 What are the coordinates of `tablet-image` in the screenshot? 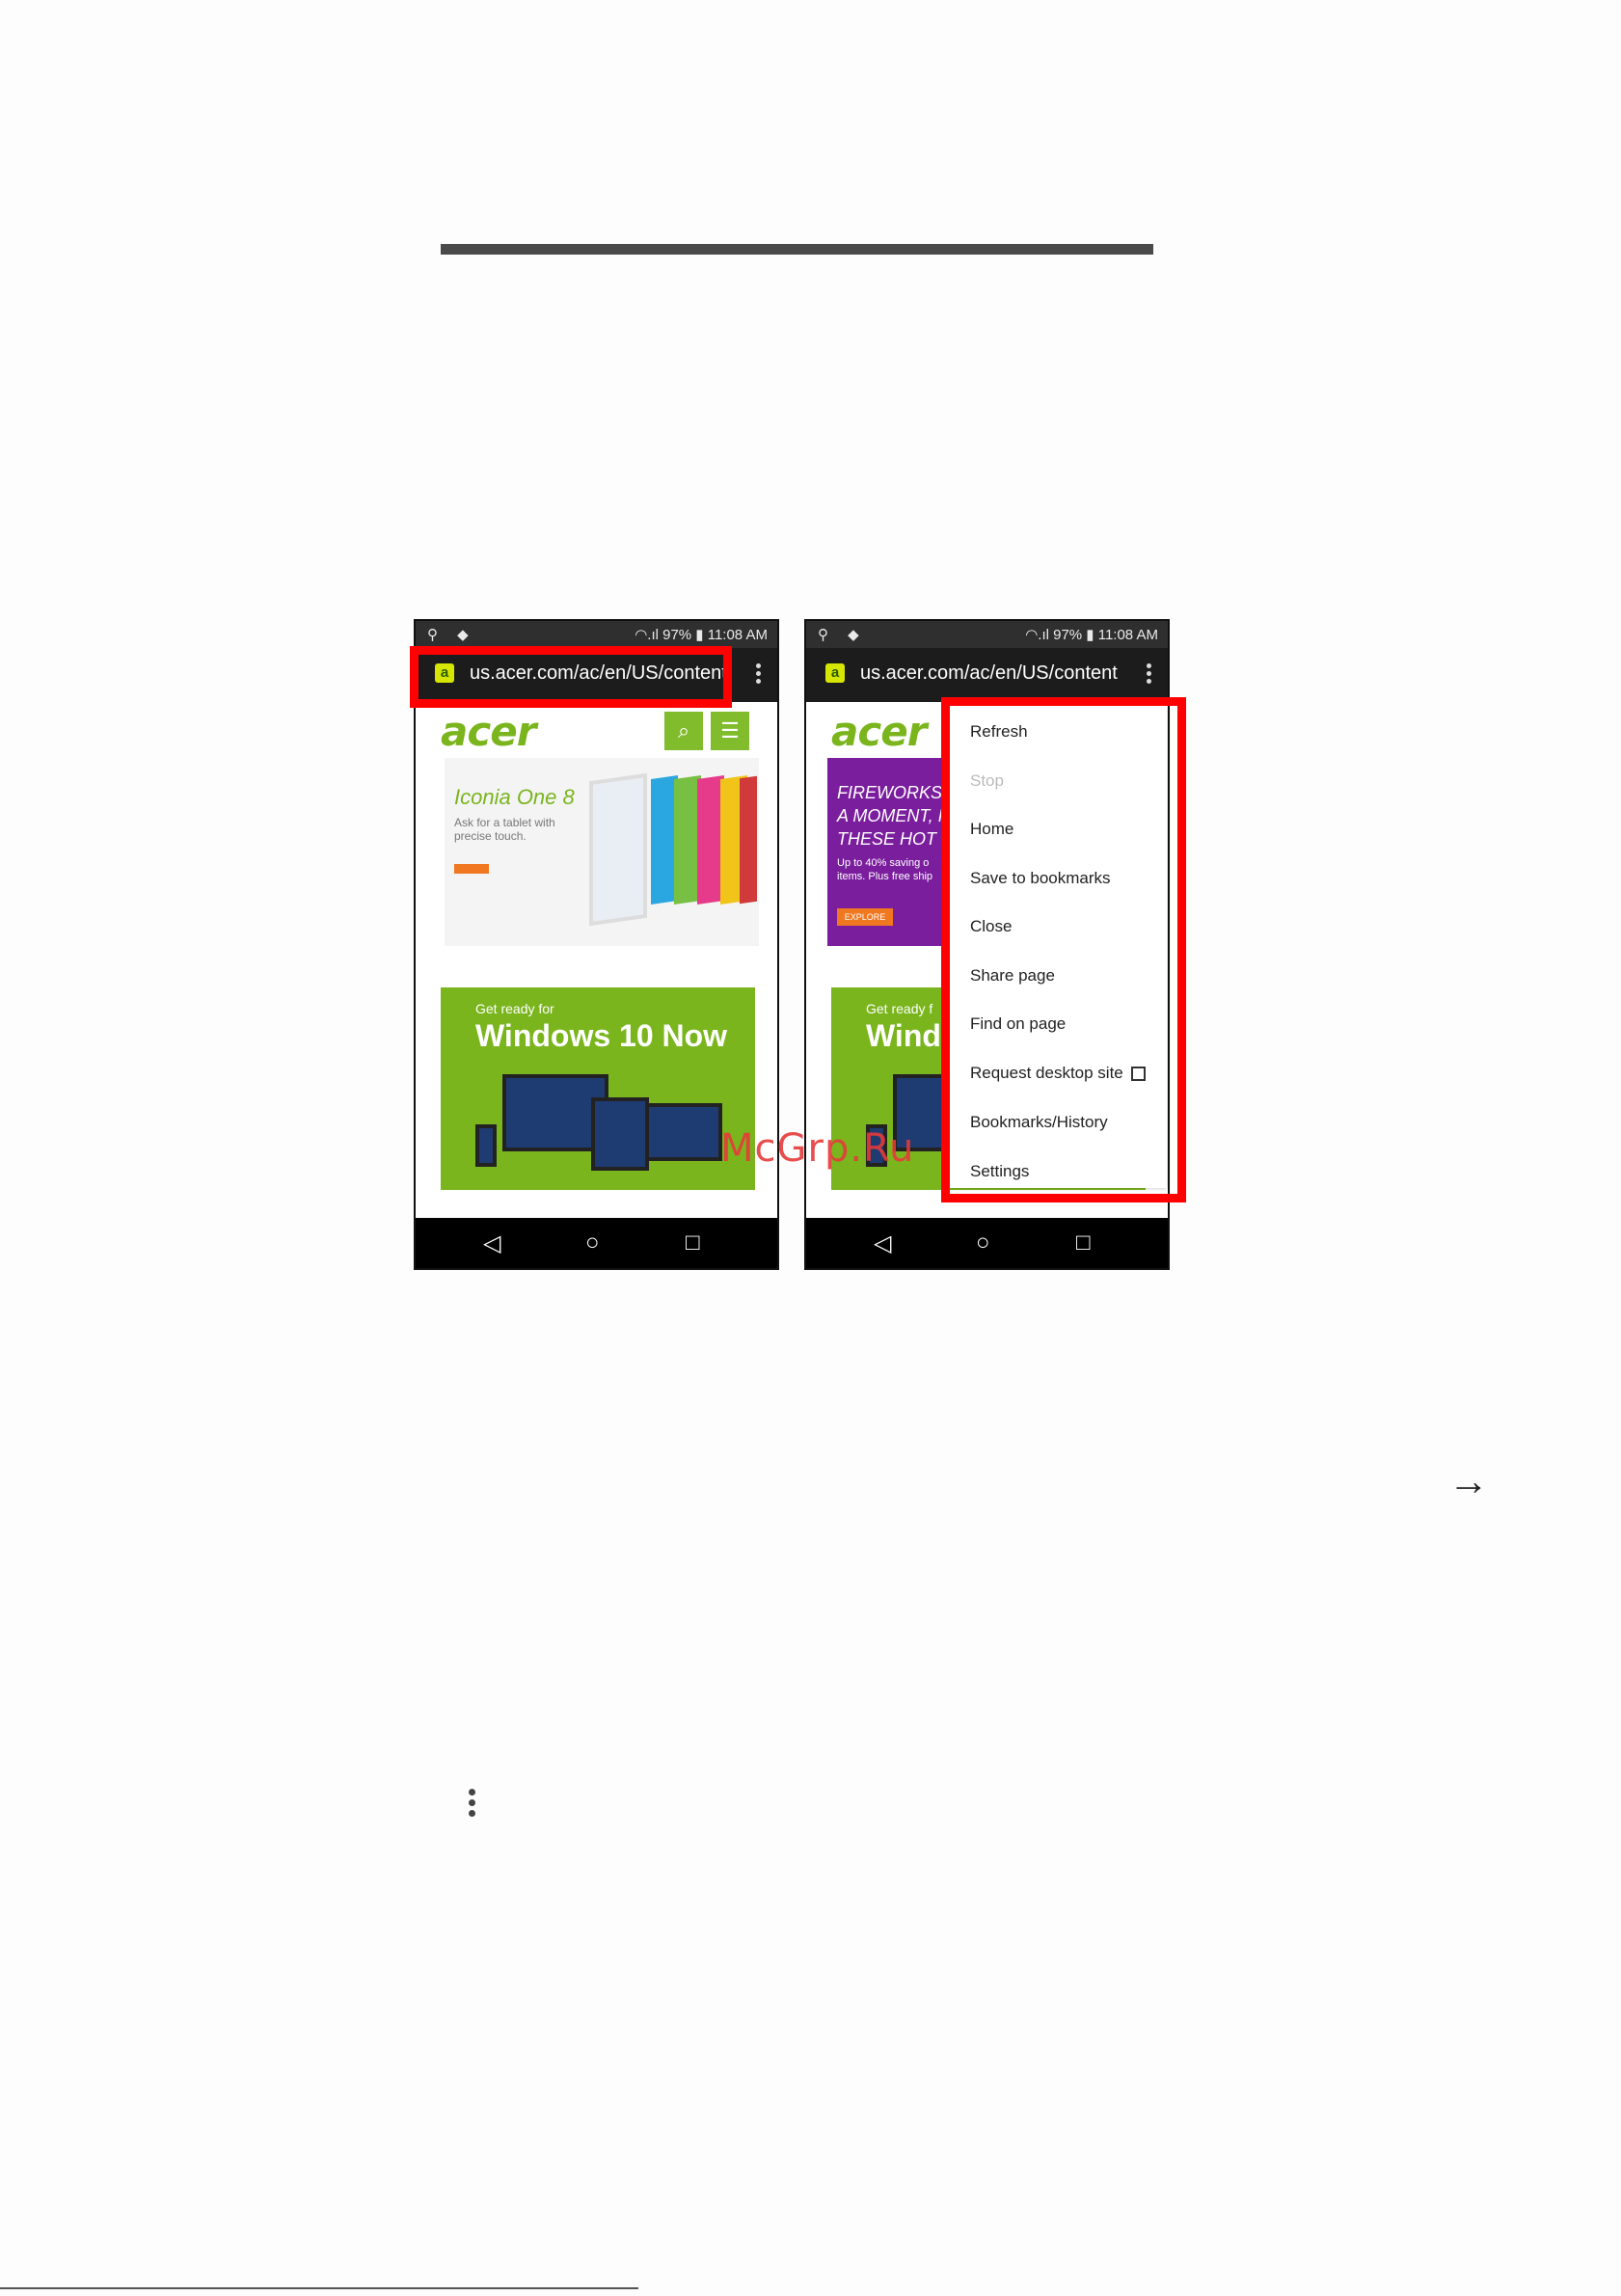 It's located at (618, 849).